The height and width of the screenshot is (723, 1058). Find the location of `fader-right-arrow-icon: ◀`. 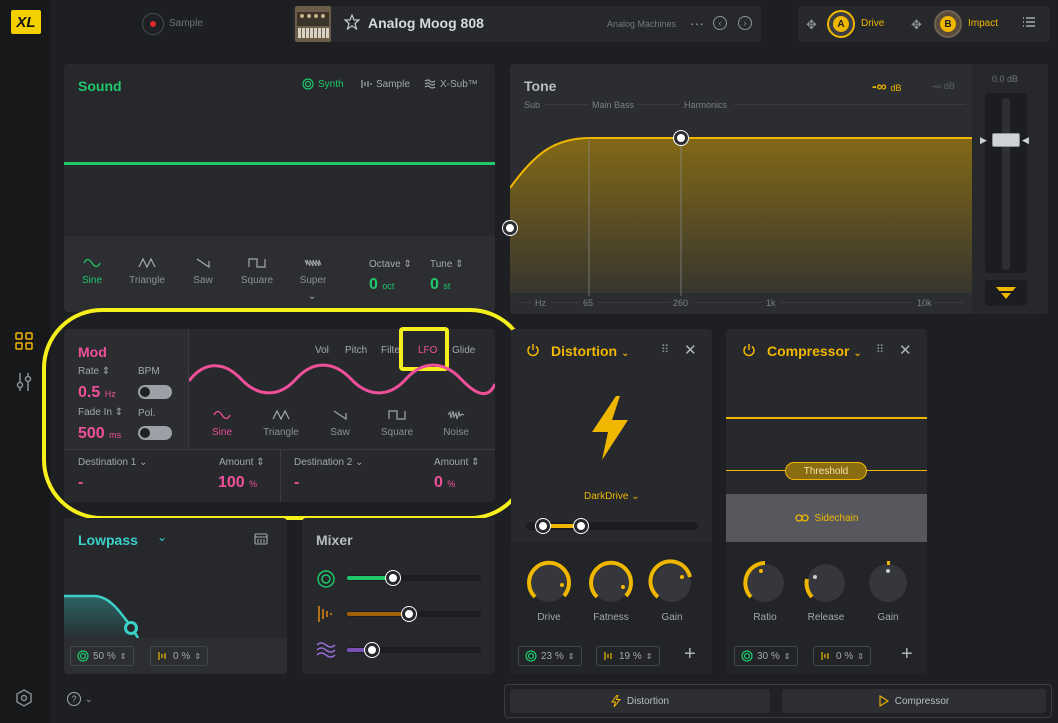

fader-right-arrow-icon: ◀ is located at coordinates (1025, 140).